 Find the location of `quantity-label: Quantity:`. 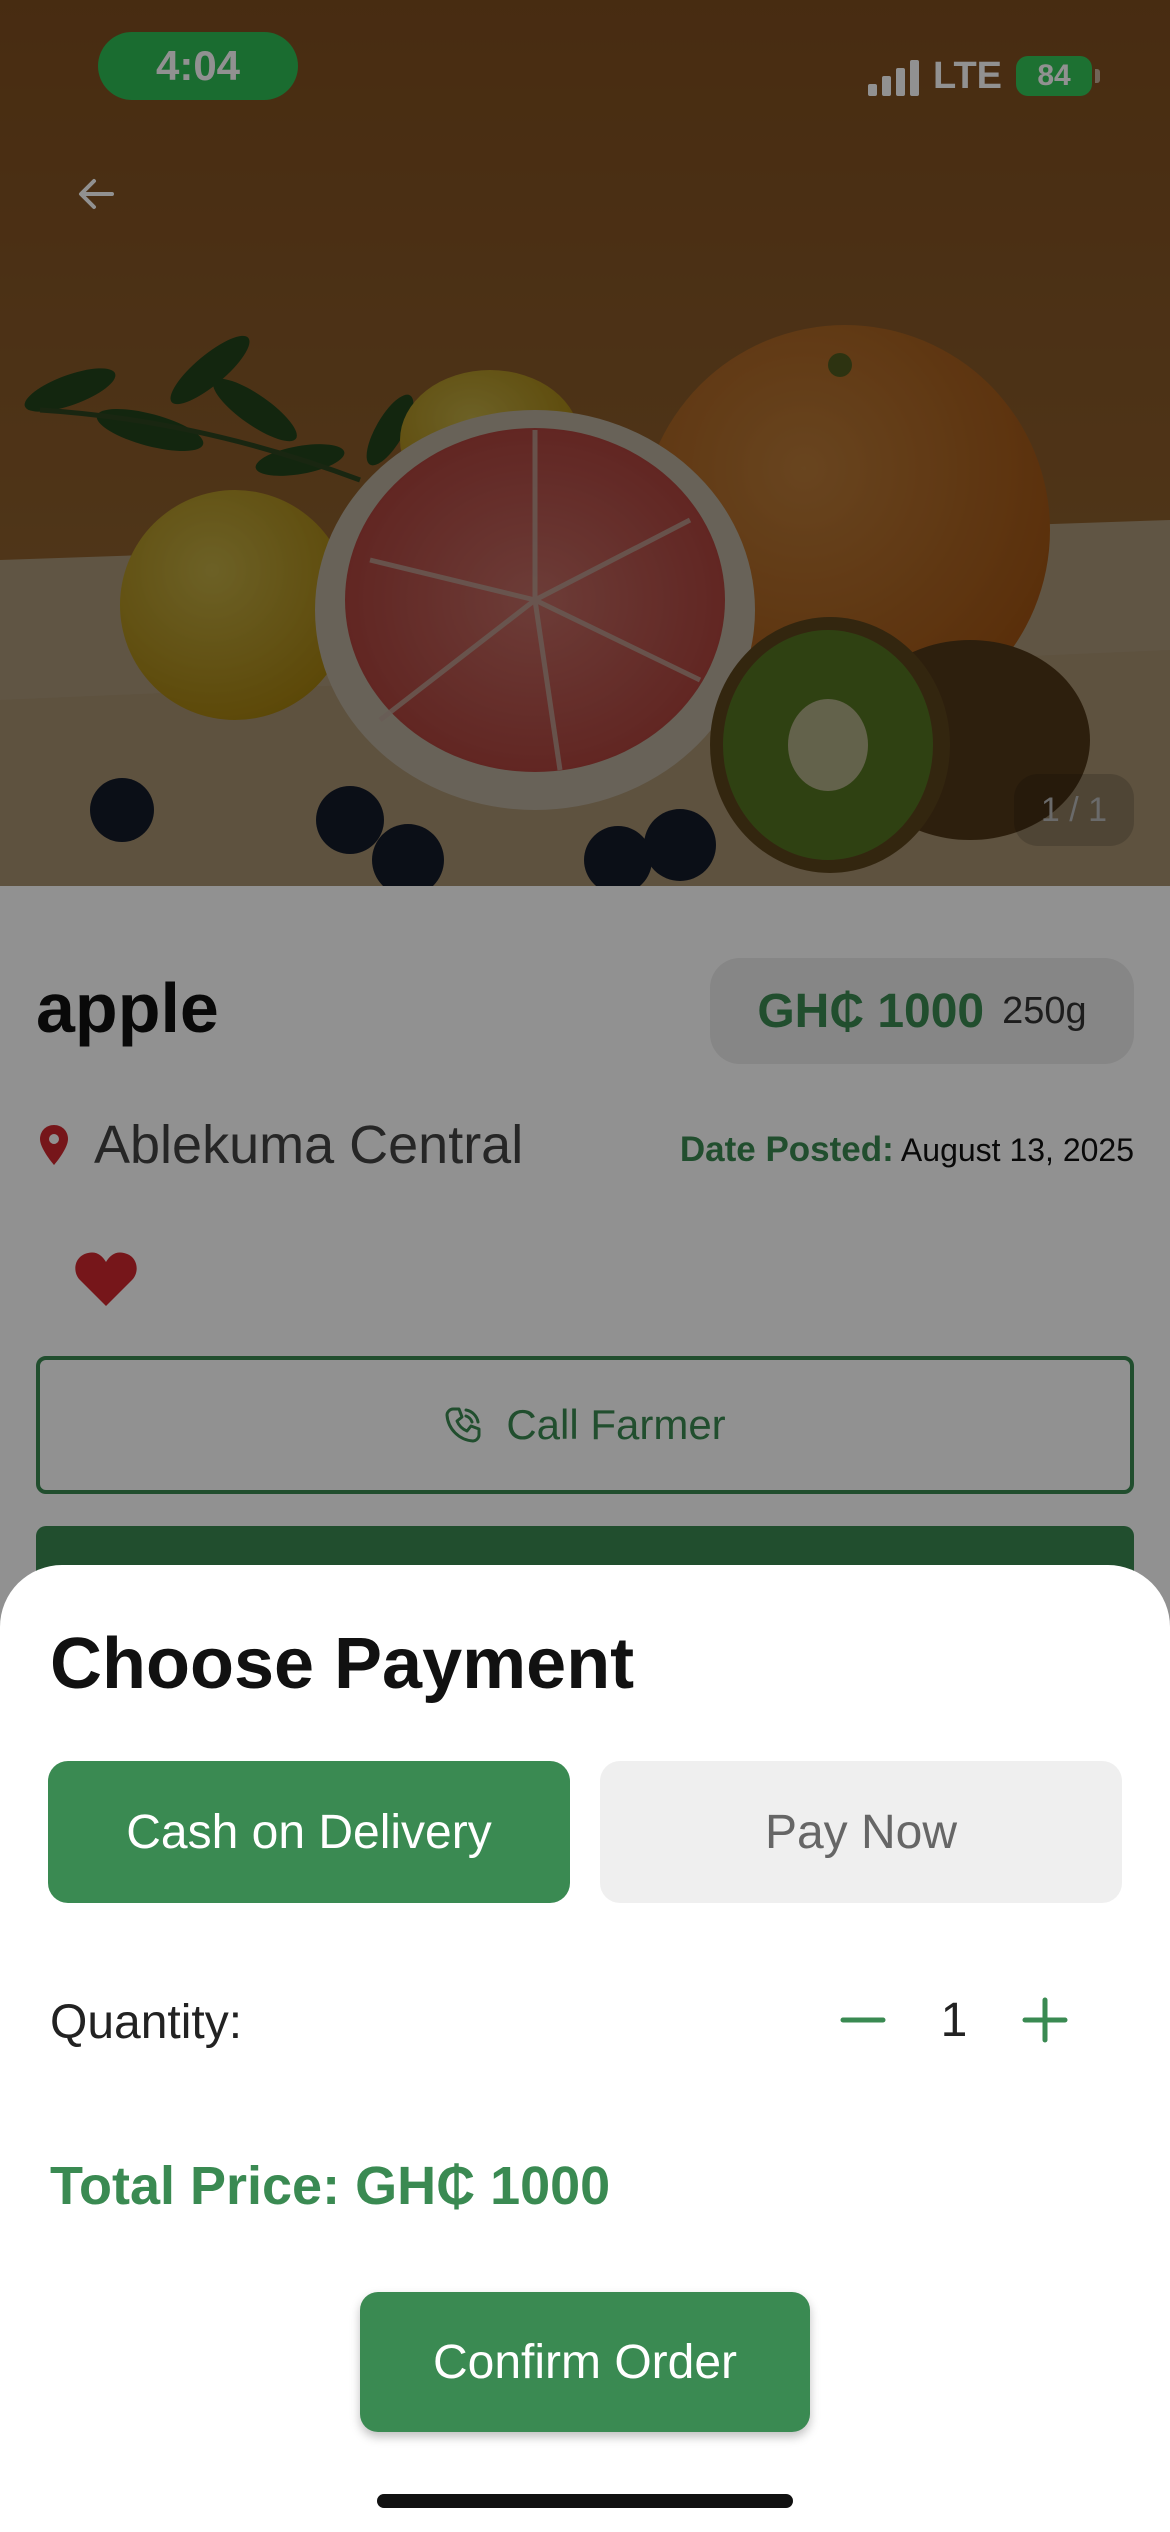

quantity-label: Quantity: is located at coordinates (146, 2022).